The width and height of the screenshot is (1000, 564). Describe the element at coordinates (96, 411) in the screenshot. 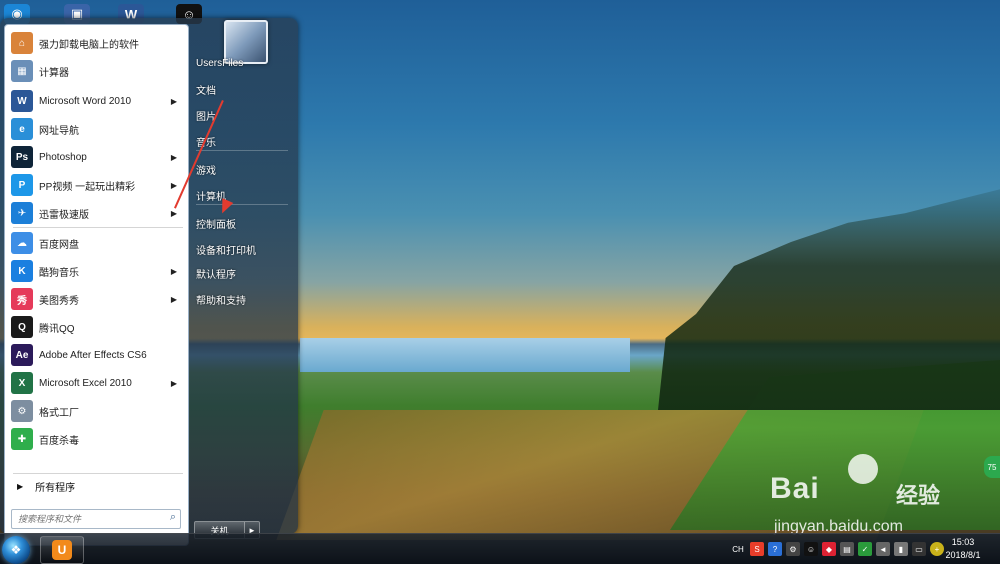

I see `program-item: ⚙ 格式工厂` at that location.